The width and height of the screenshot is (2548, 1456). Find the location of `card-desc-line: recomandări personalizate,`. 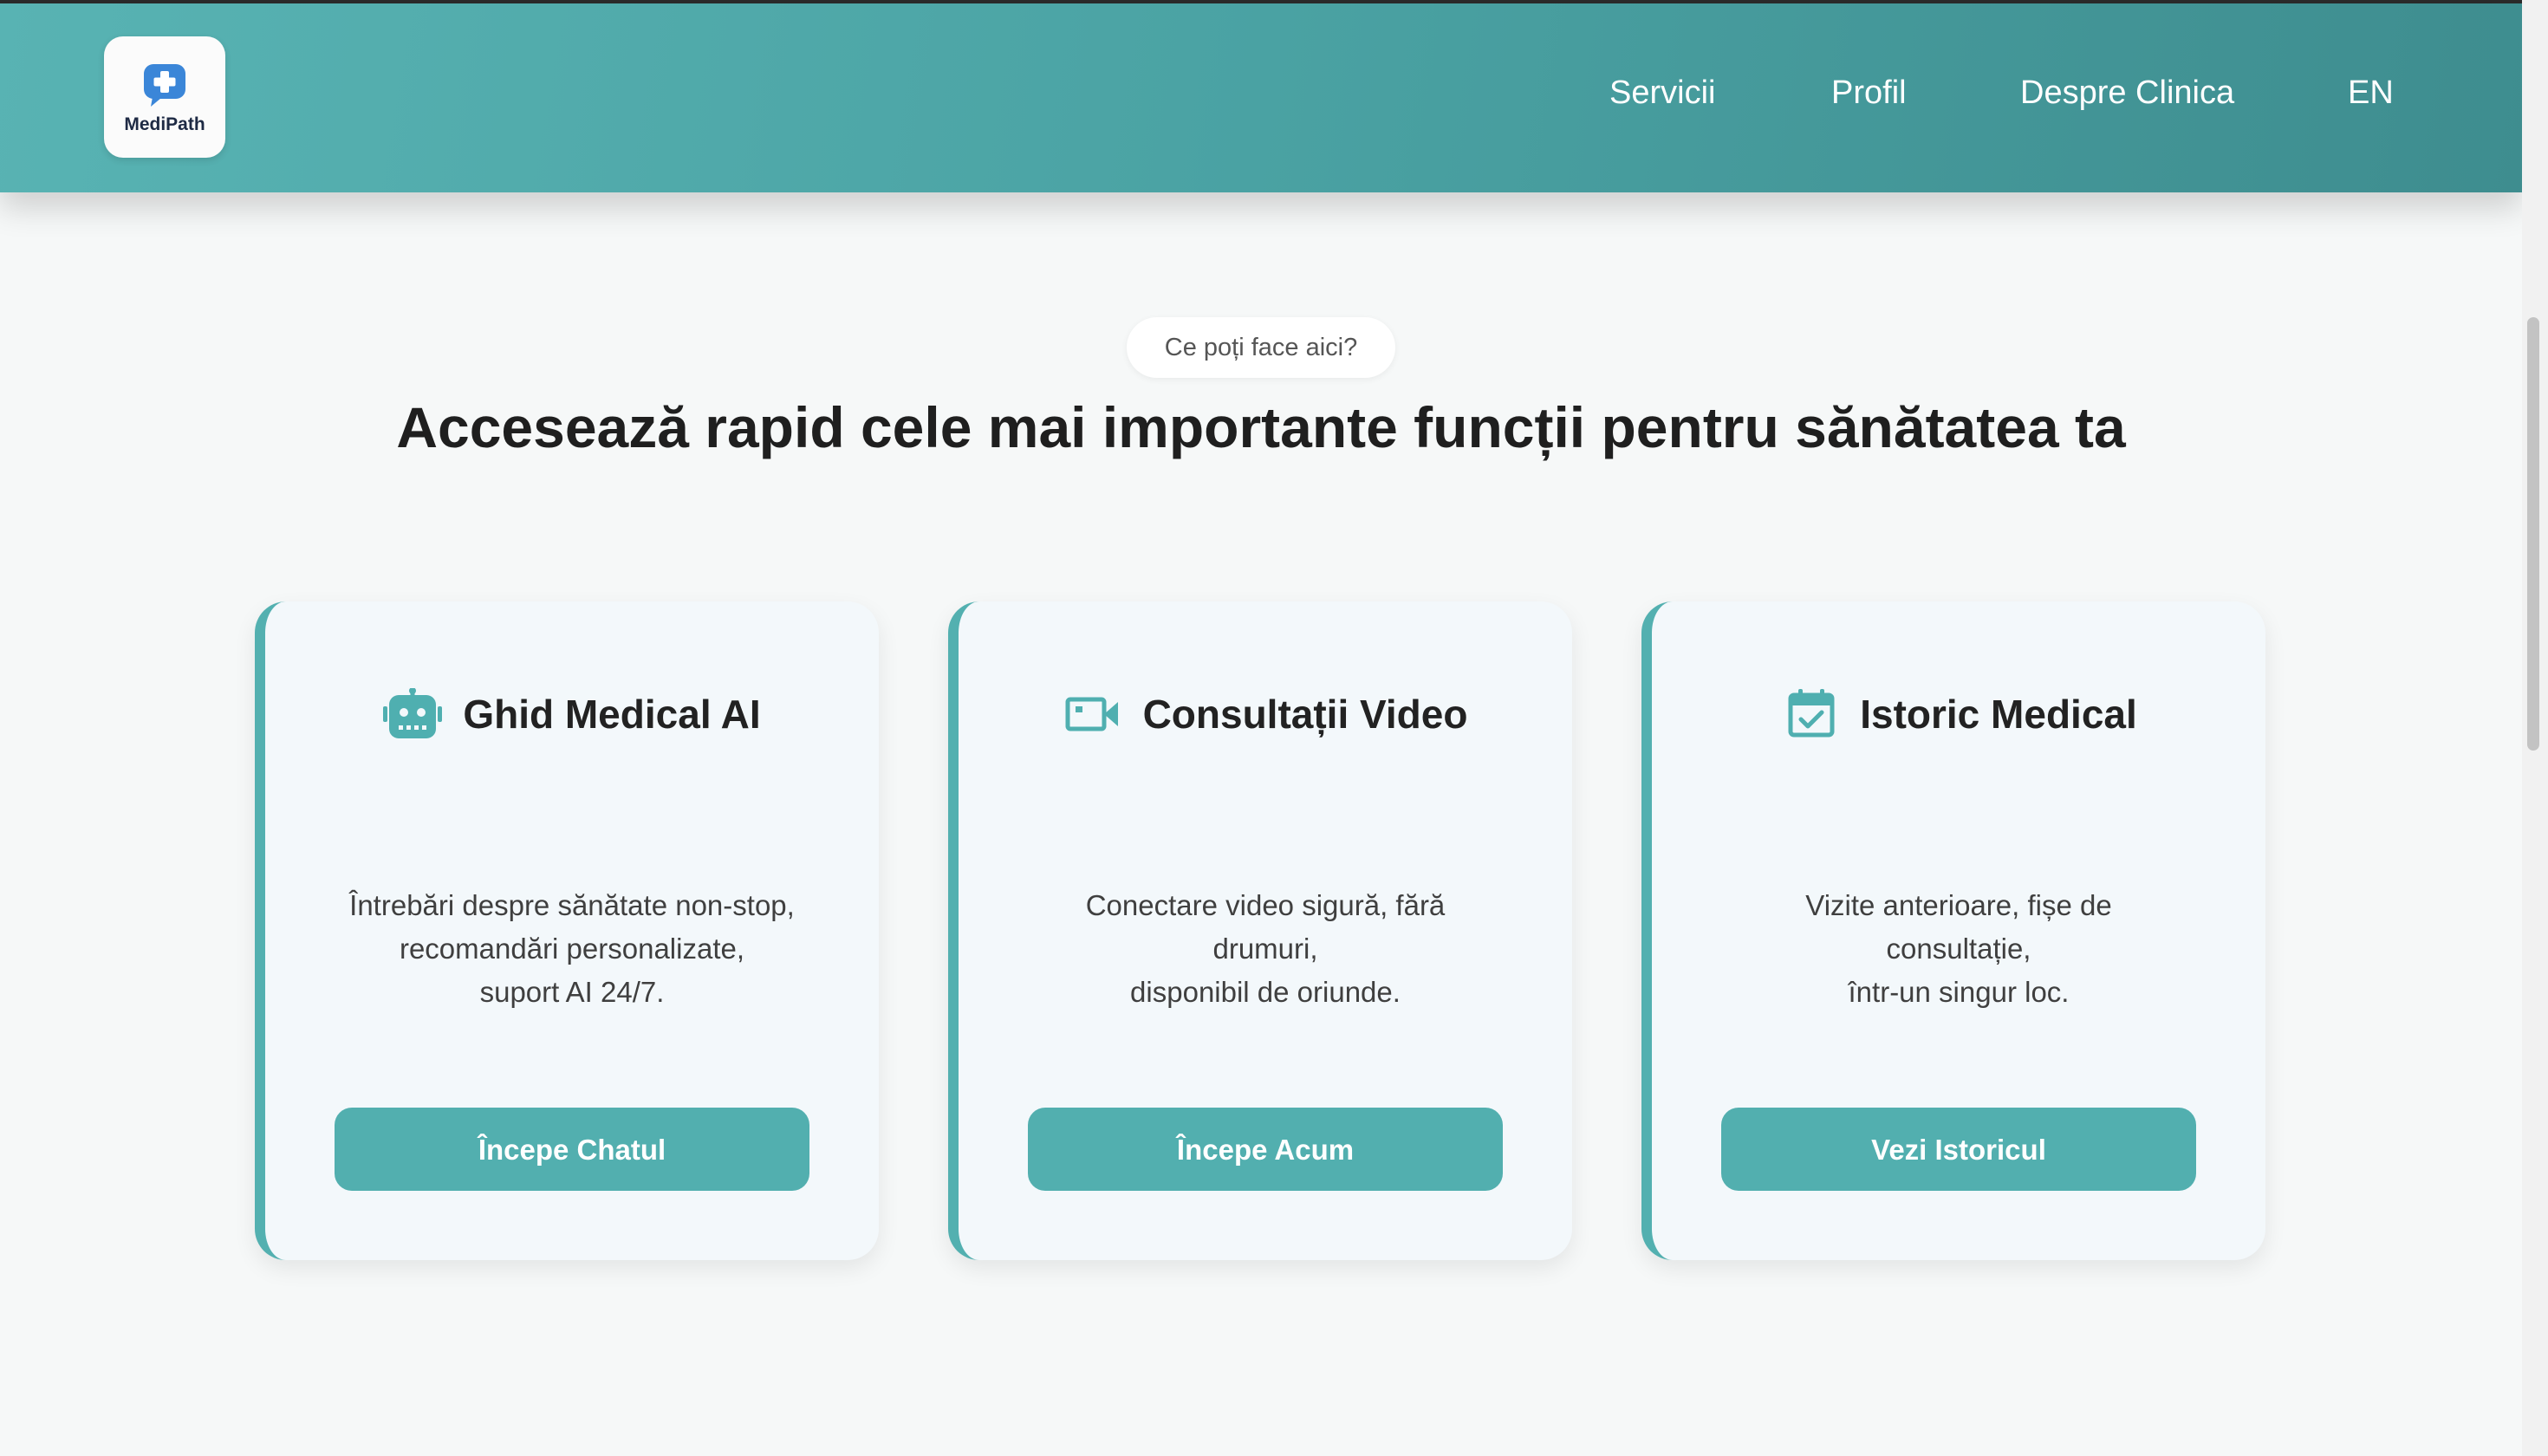

card-desc-line: recomandări personalizate, is located at coordinates (572, 949).